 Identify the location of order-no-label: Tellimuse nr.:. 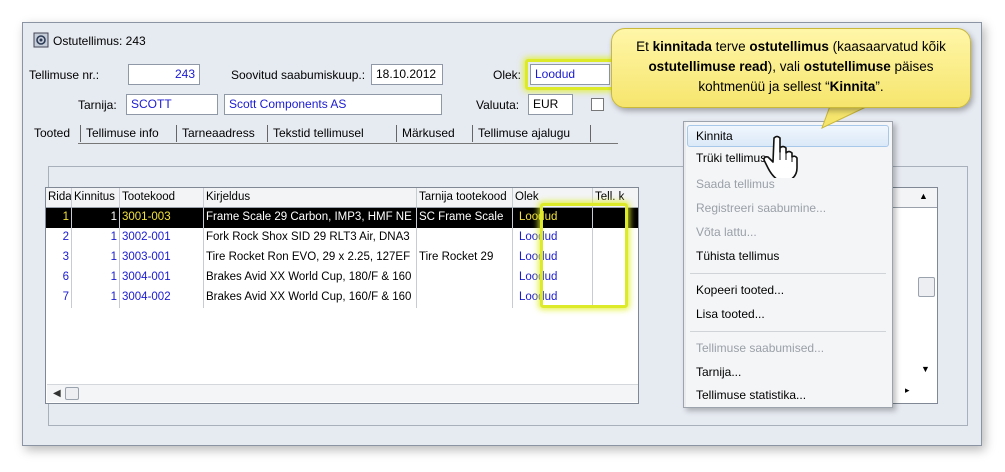
(64, 75).